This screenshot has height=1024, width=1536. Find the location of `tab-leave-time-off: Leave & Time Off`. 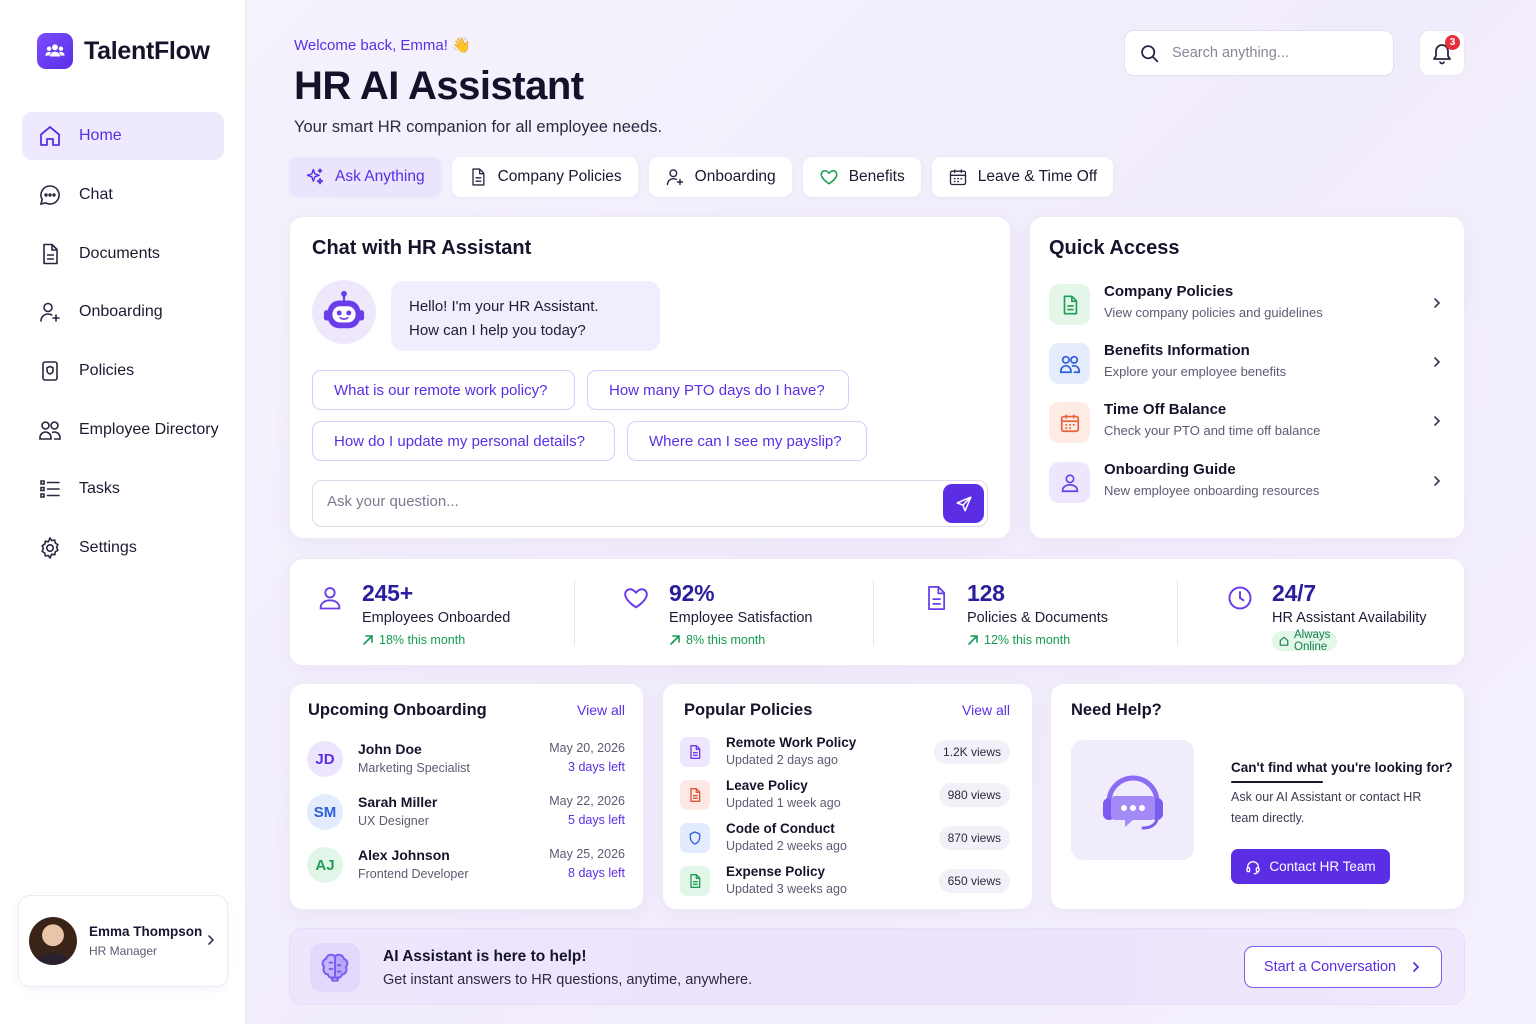

tab-leave-time-off: Leave & Time Off is located at coordinates (1022, 177).